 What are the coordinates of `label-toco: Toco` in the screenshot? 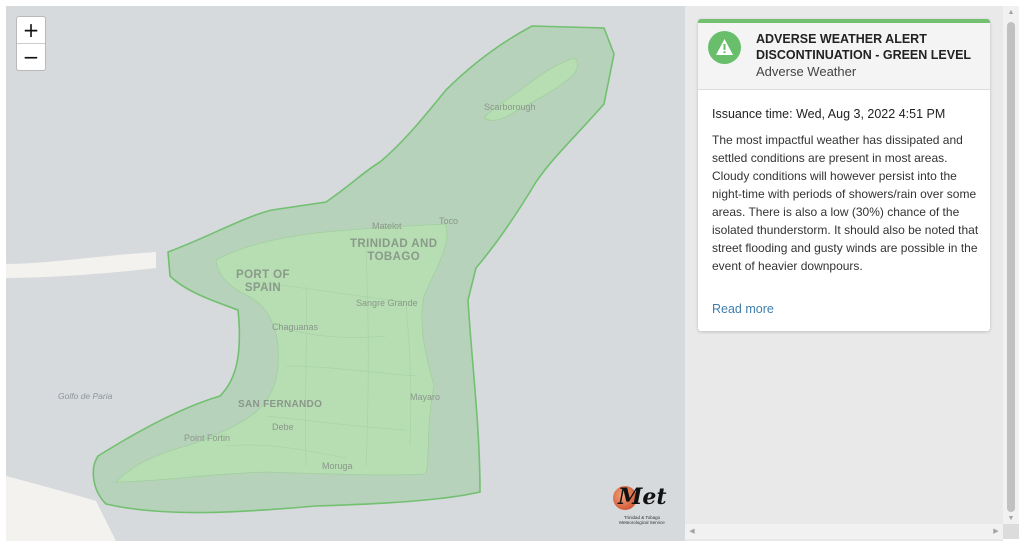 It's located at (449, 221).